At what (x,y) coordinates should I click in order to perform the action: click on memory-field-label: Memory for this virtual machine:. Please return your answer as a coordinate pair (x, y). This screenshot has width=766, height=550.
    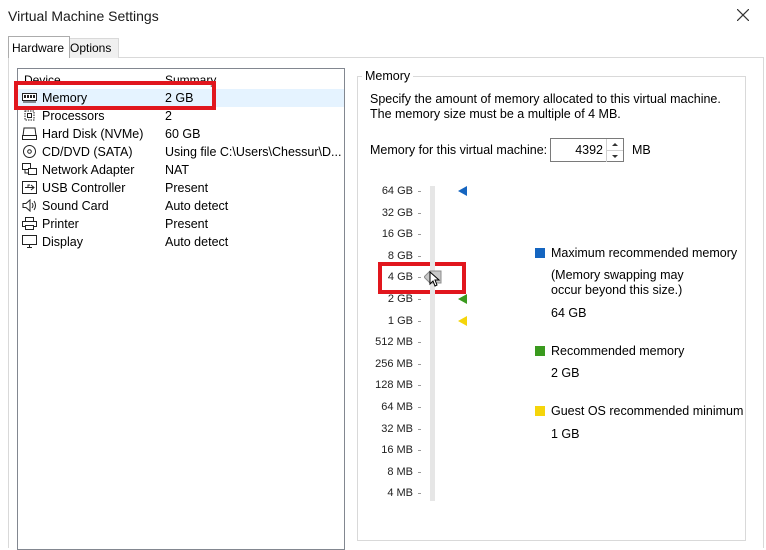
    Looking at the image, I should click on (459, 150).